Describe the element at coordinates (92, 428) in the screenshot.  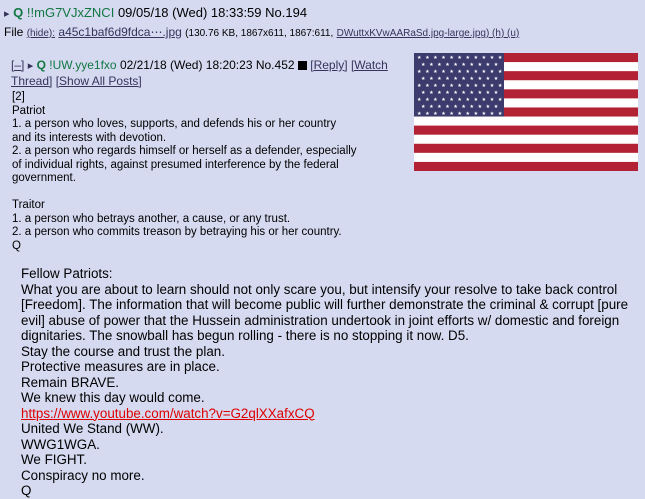
I see `closing-line: United We Stand (WW).` at that location.